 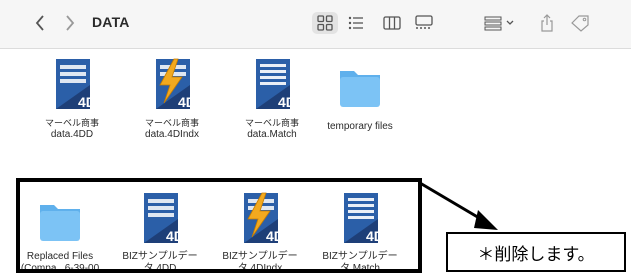 I want to click on forward-button, so click(x=70, y=23).